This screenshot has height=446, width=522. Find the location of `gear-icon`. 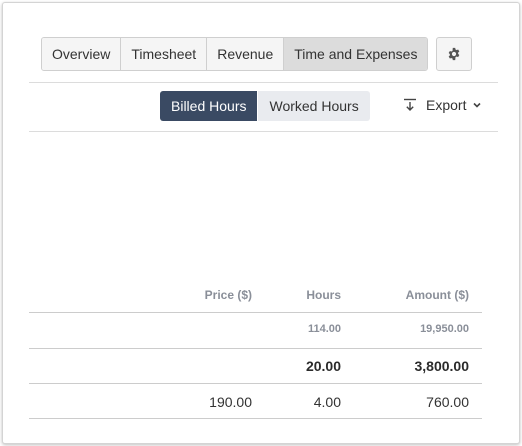

gear-icon is located at coordinates (454, 54).